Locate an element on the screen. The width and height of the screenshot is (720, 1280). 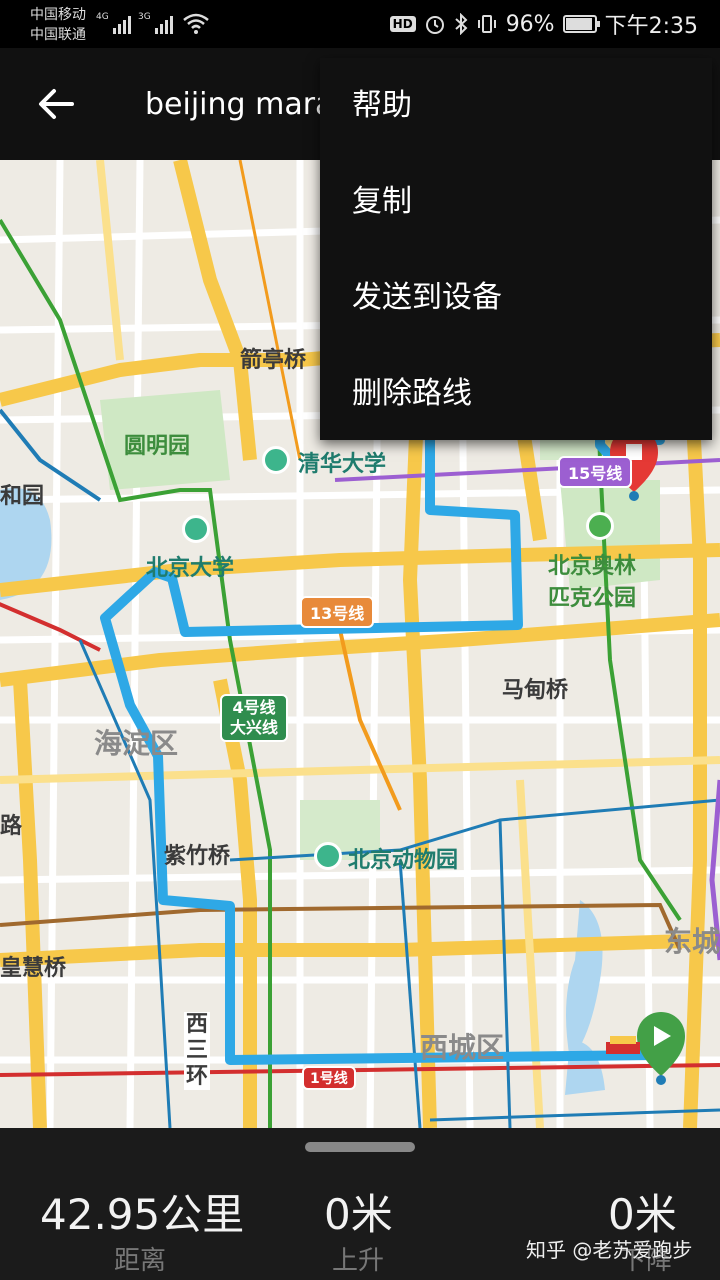
map-label-olympic-2: 匹克公园 is located at coordinates (592, 598).